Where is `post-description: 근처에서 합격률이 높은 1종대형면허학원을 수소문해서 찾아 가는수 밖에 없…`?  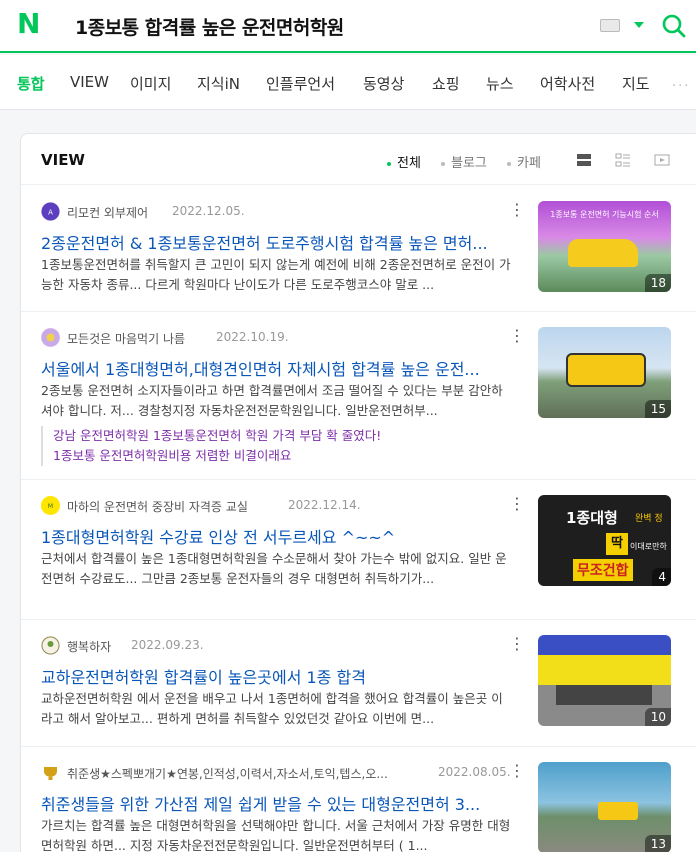 post-description: 근처에서 합격률이 높은 1종대형면허학원을 수소문해서 찾아 가는수 밖에 없… is located at coordinates (276, 569).